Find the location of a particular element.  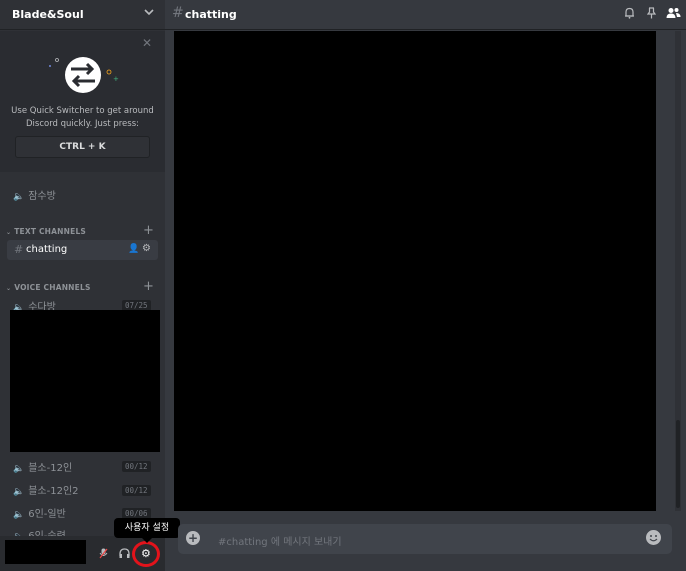

close-icon: ✕ is located at coordinates (147, 43).